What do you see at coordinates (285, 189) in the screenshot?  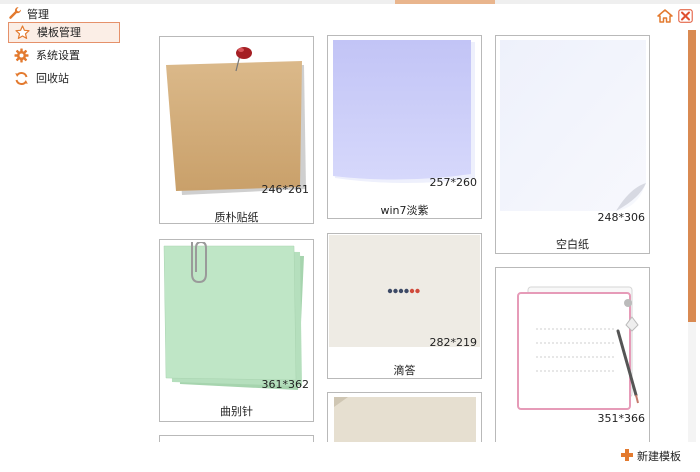 I see `template-size: 246*261` at bounding box center [285, 189].